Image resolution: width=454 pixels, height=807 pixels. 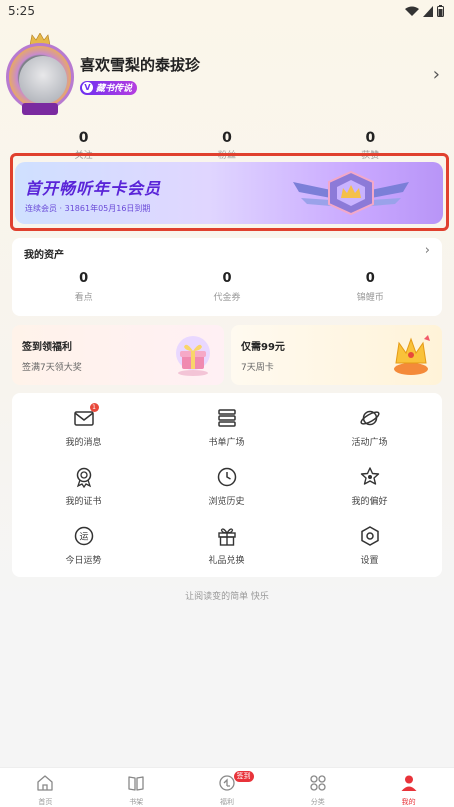 What do you see at coordinates (45, 783) in the screenshot?
I see `home-icon` at bounding box center [45, 783].